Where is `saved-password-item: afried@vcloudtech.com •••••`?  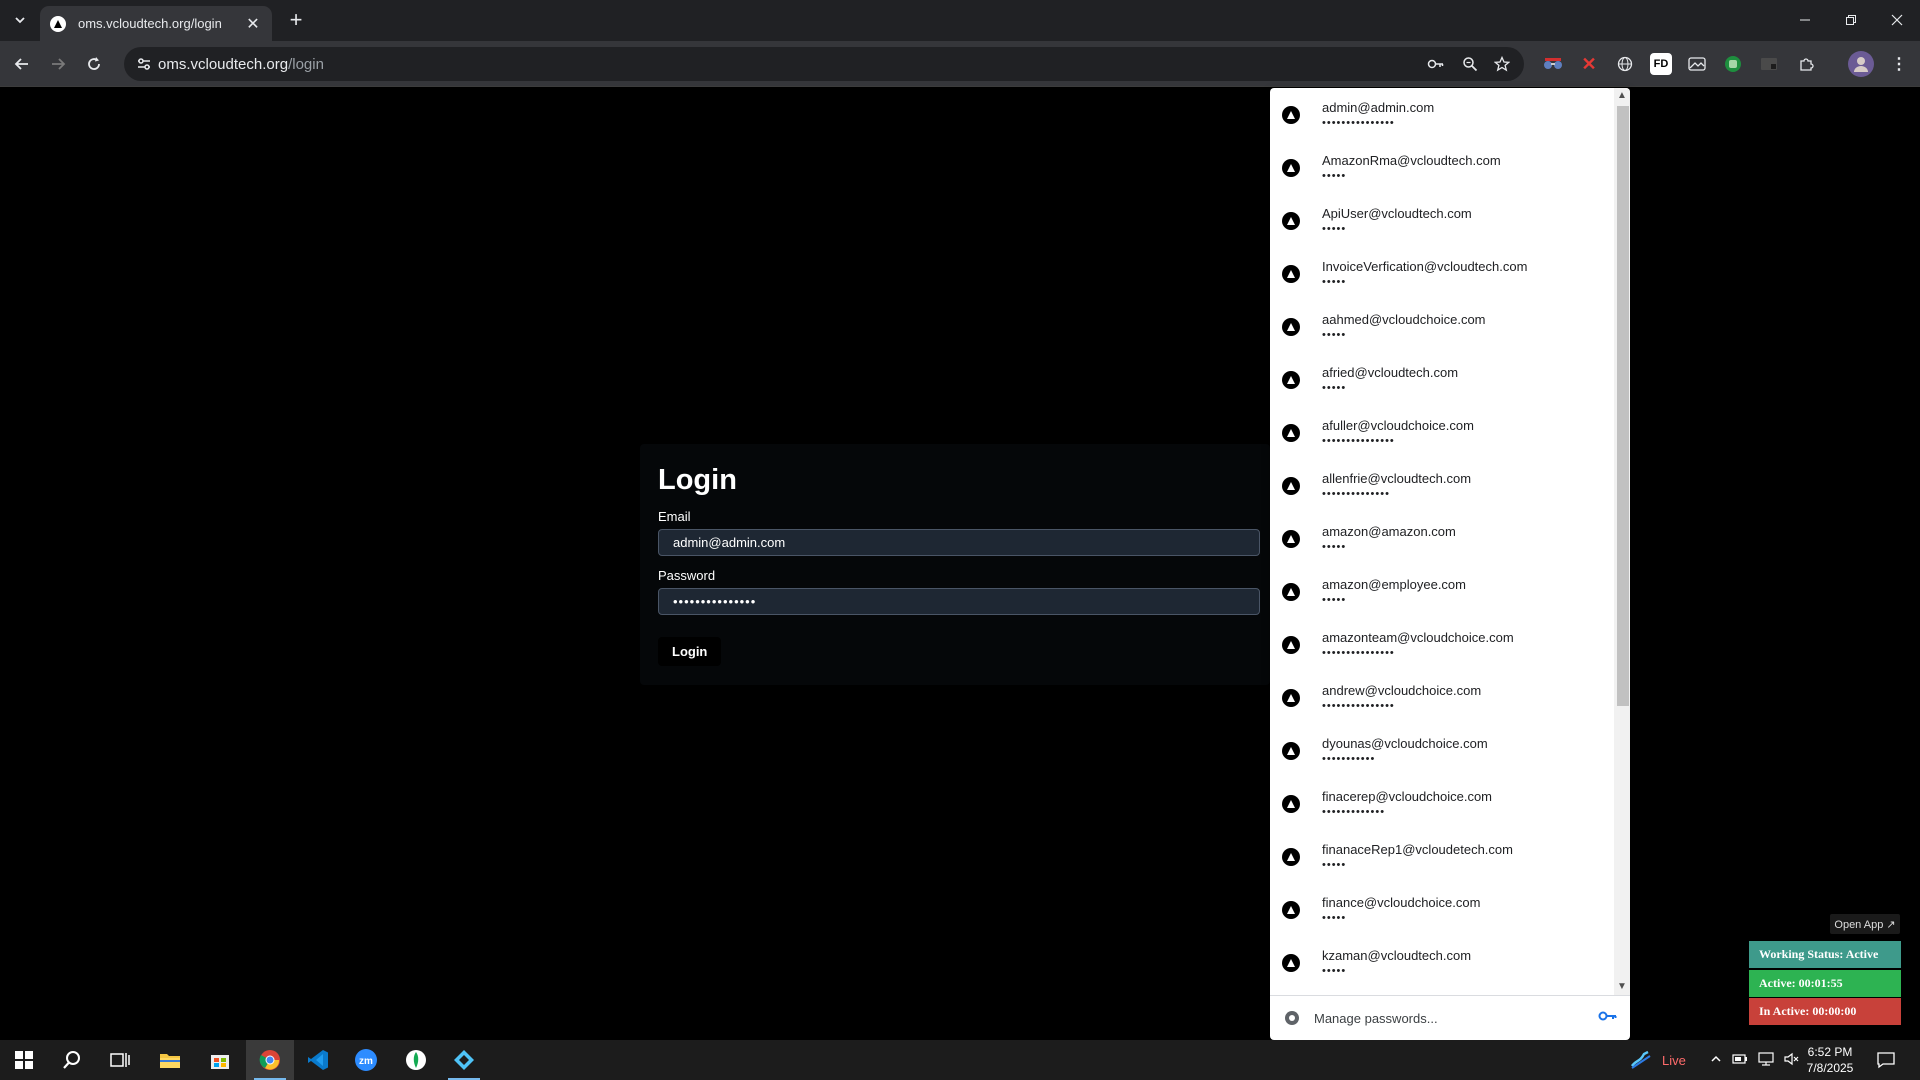
saved-password-item: afried@vcloudtech.com ••••• is located at coordinates (1442, 379).